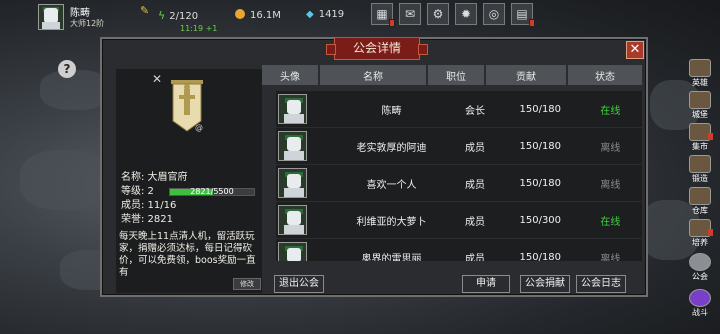 Image resolution: width=720 pixels, height=334 pixels. Describe the element at coordinates (635, 50) in the screenshot. I see `close-button: ✕` at that location.